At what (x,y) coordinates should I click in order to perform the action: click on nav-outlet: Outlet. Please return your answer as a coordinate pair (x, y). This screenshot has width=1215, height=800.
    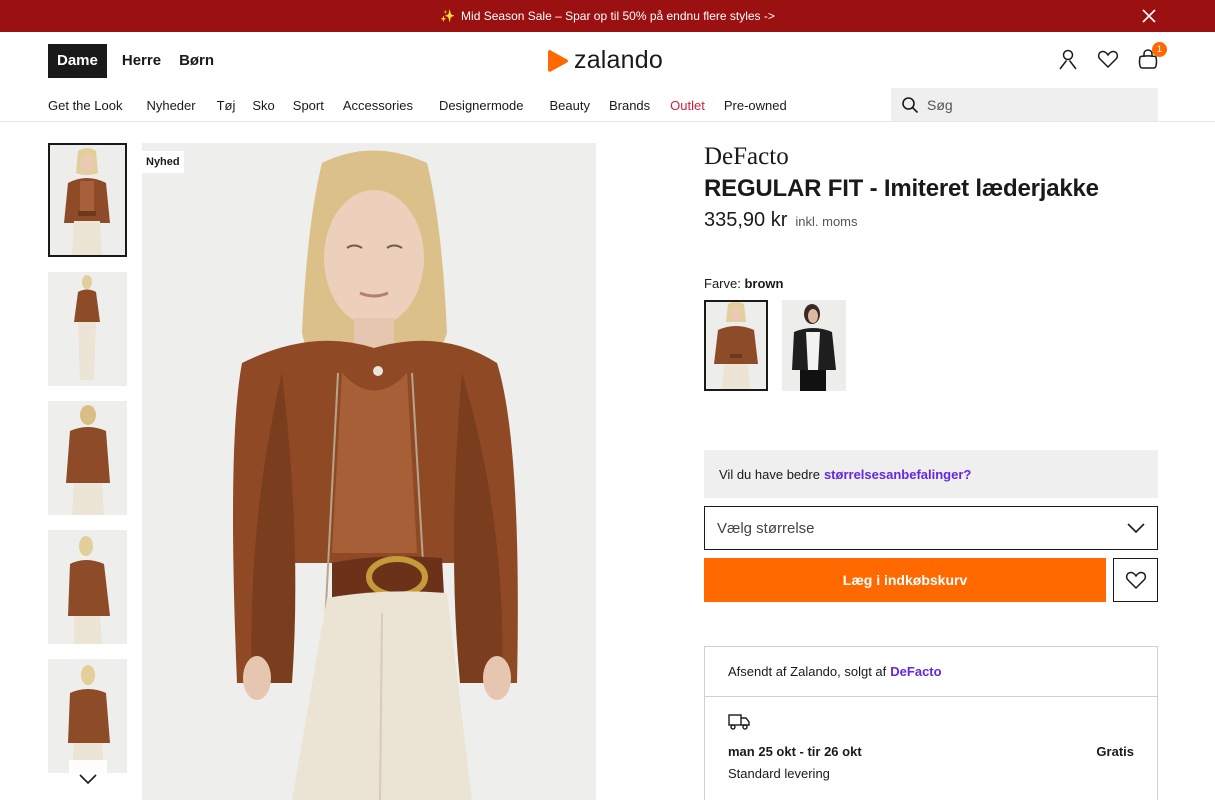
    Looking at the image, I should click on (687, 105).